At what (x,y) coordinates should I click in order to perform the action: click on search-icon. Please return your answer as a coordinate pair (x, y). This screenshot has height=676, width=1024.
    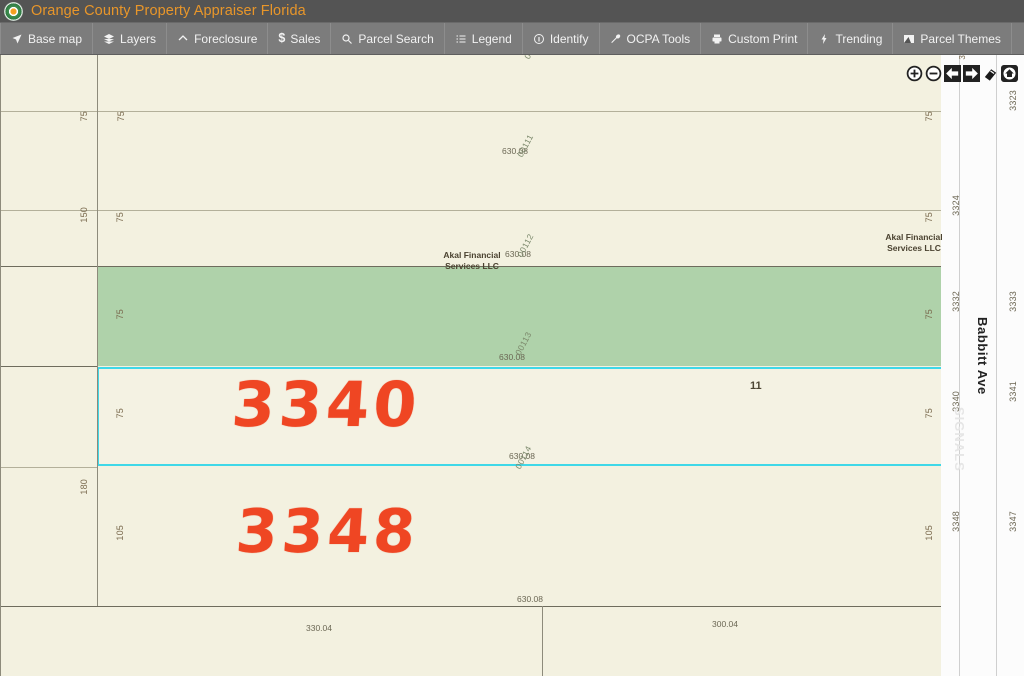
    Looking at the image, I should click on (347, 39).